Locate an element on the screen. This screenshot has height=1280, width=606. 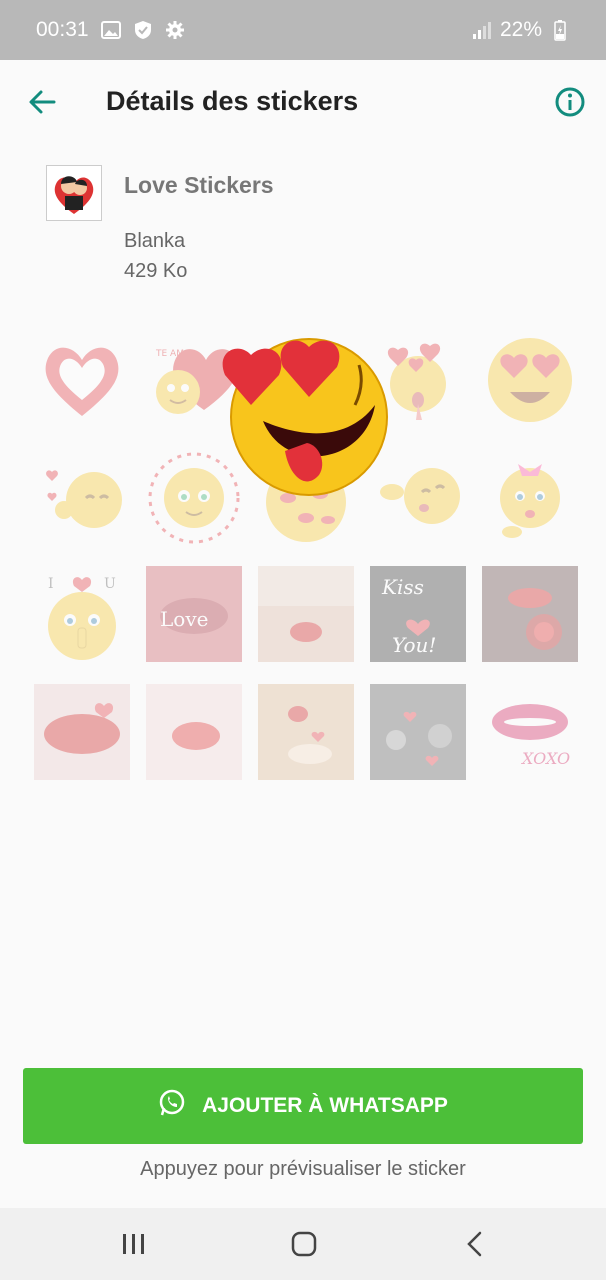
pack-author: Blanka is located at coordinates (155, 241).